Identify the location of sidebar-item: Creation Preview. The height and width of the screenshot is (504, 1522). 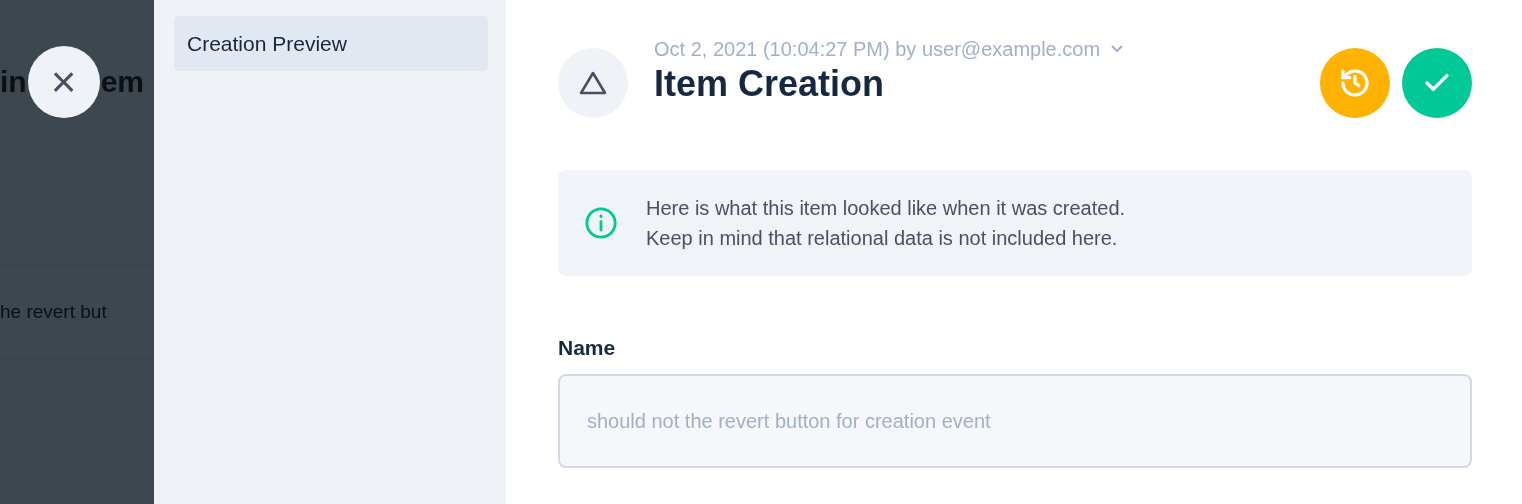
(331, 43).